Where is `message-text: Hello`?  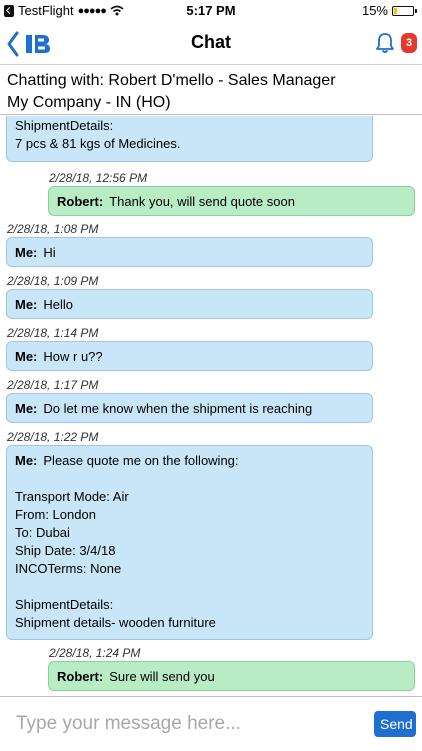
message-text: Hello is located at coordinates (58, 304).